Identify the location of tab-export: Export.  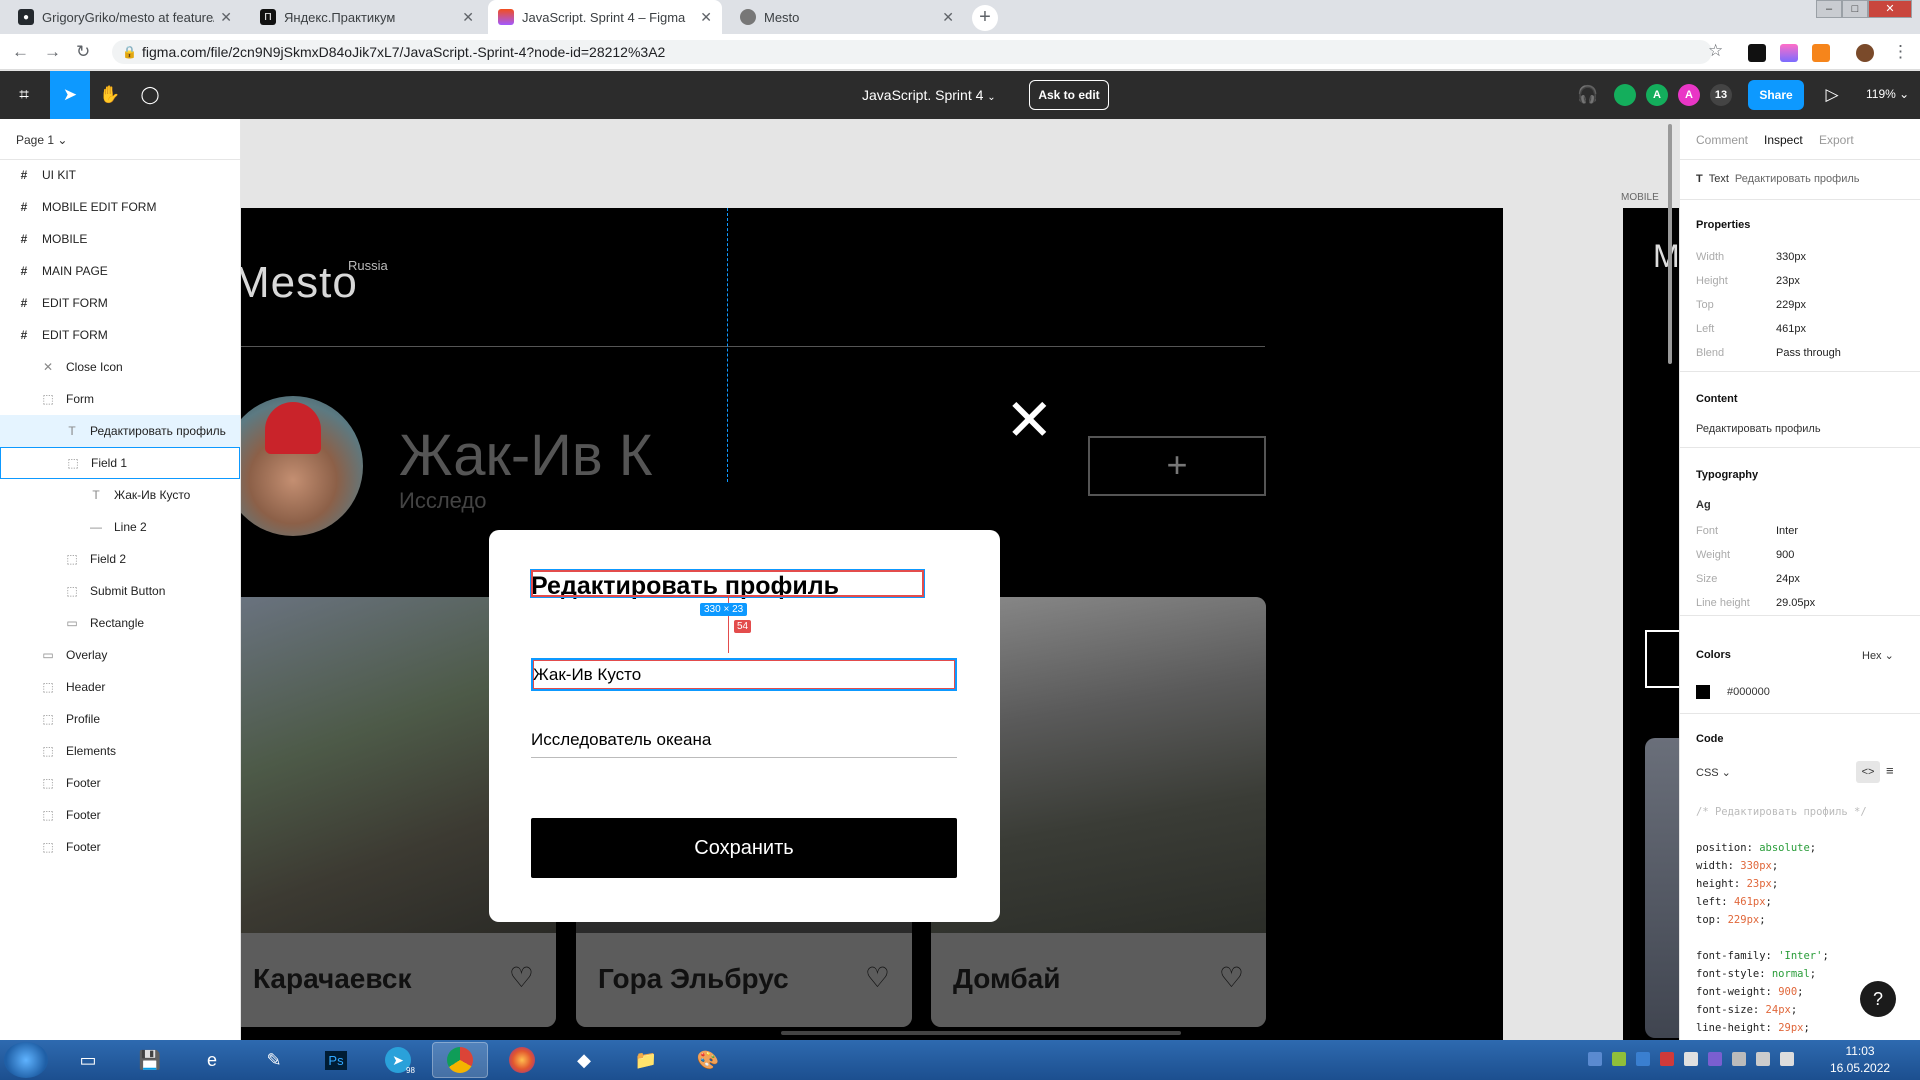
(1836, 140).